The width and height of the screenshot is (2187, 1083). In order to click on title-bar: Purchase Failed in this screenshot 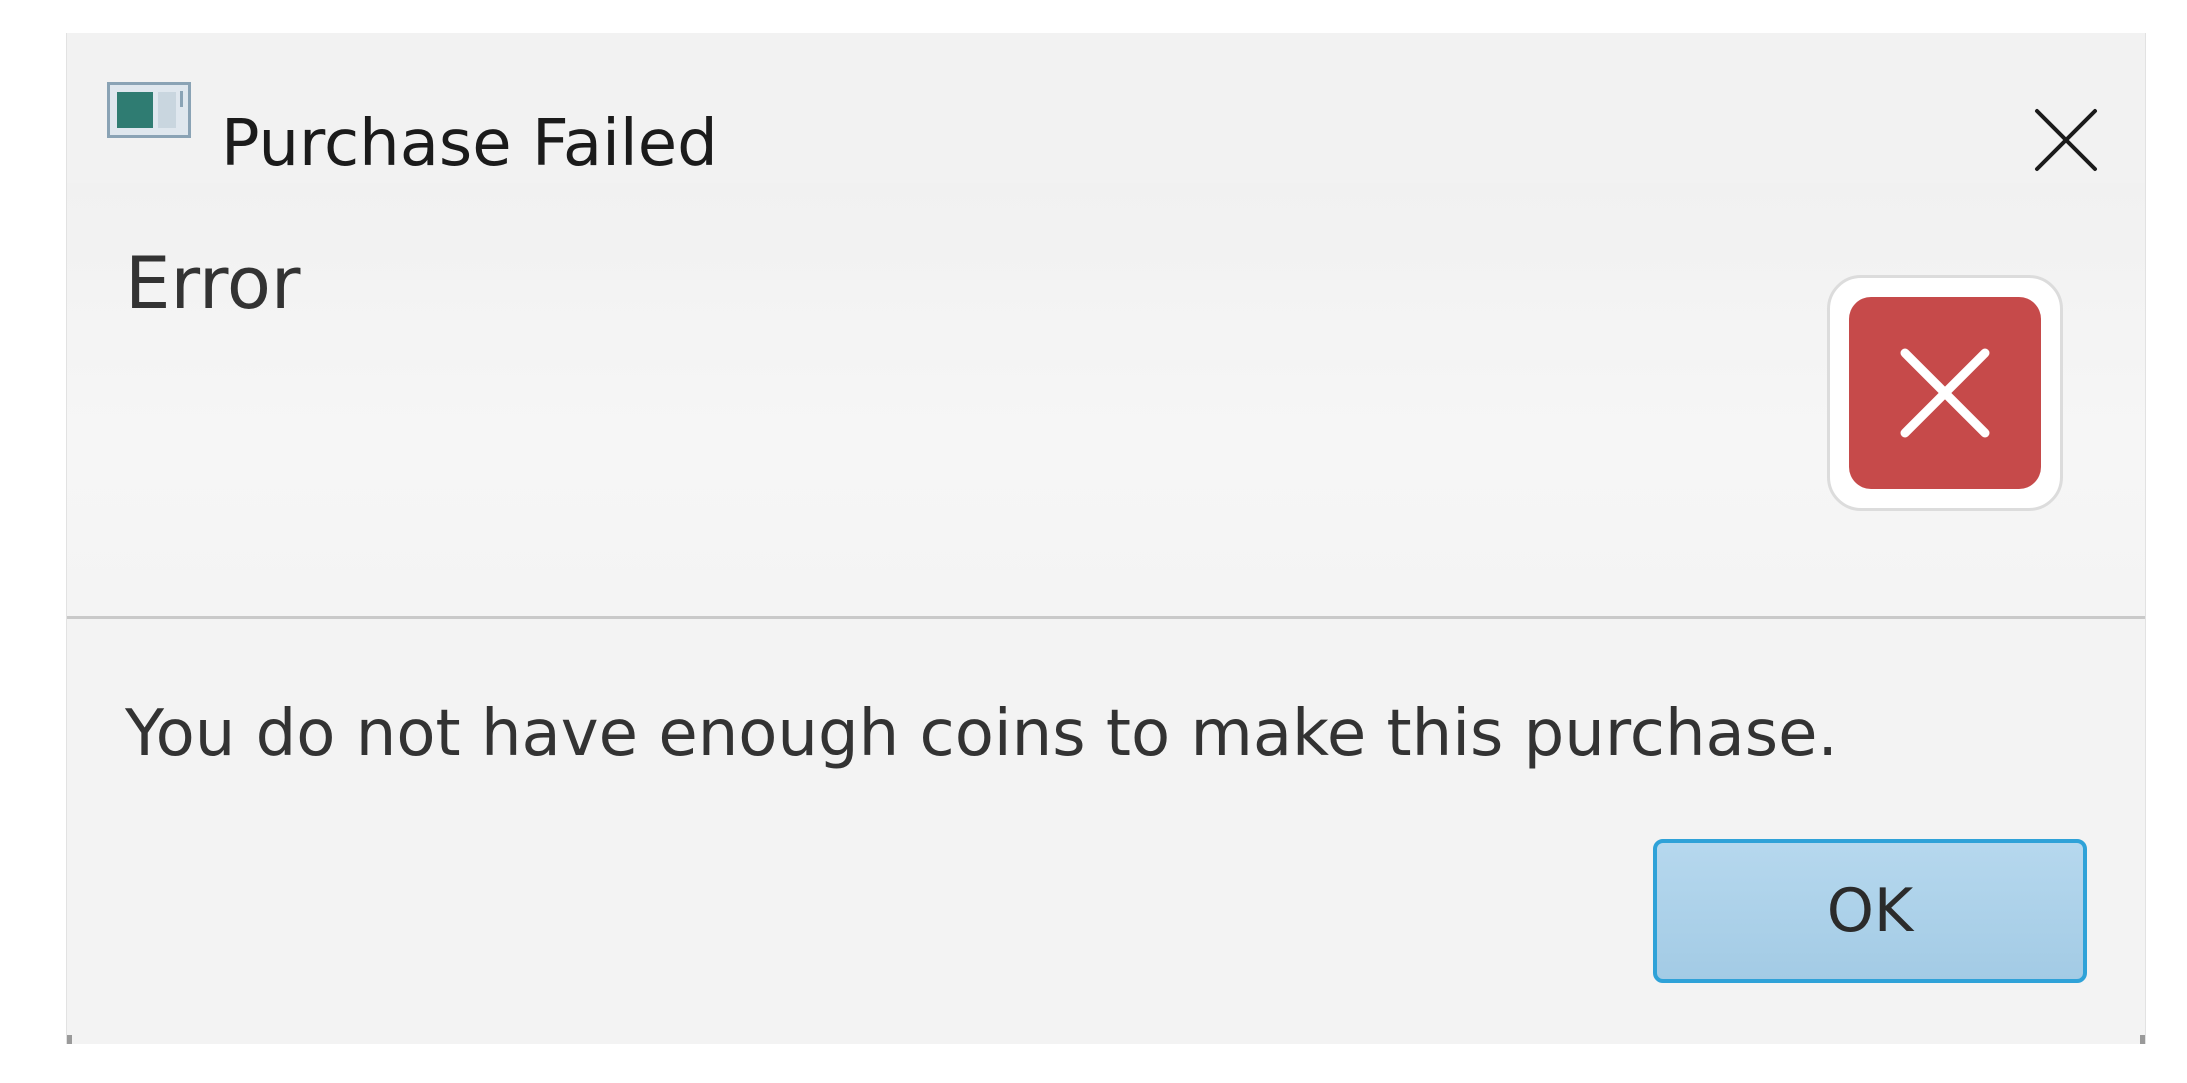, I will do `click(1106, 108)`.